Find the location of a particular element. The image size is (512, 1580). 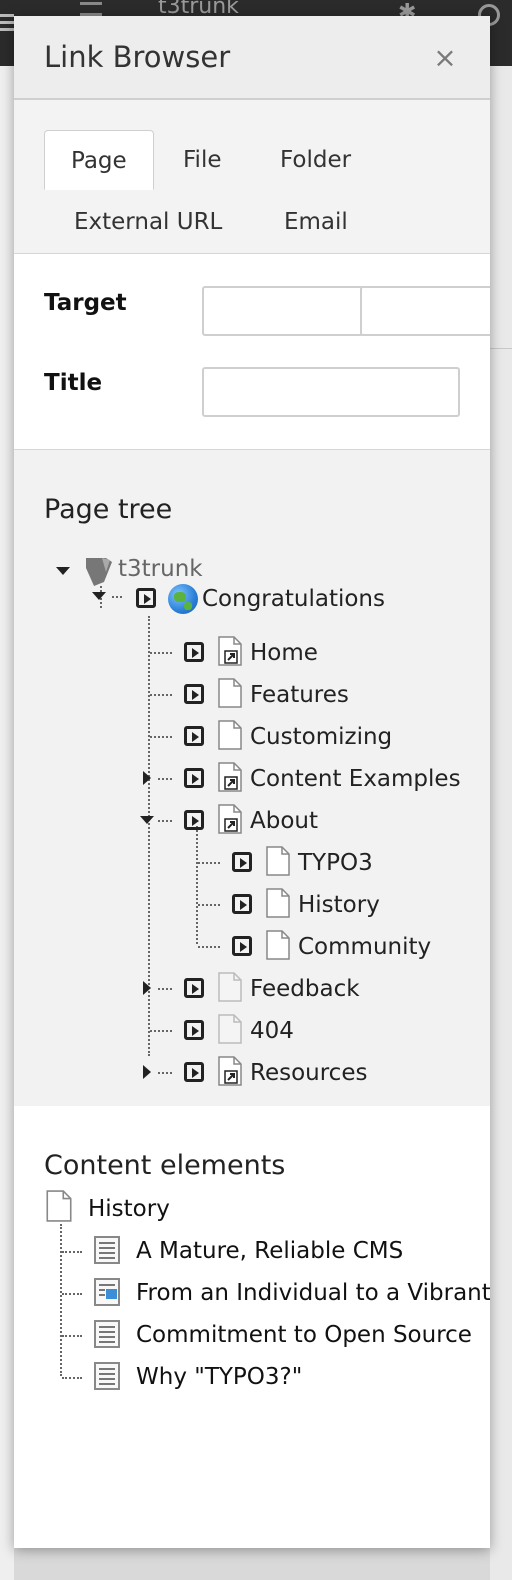

hamburger-menu-icon is located at coordinates (7, 22).